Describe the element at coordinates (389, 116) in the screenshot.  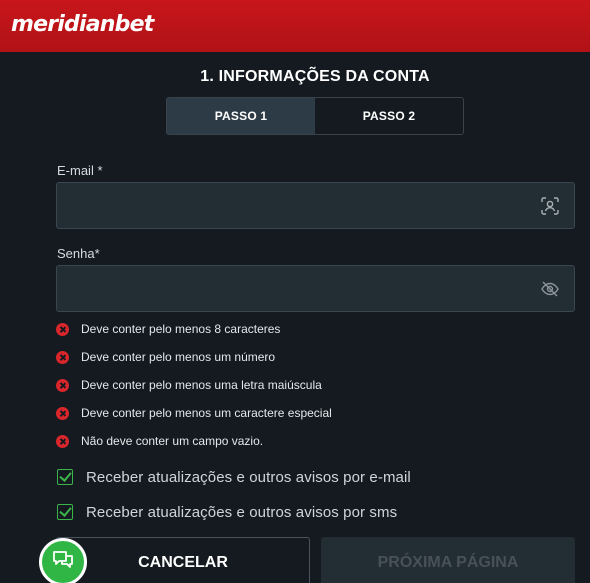
I see `tab-step-2: PASSO 2` at that location.